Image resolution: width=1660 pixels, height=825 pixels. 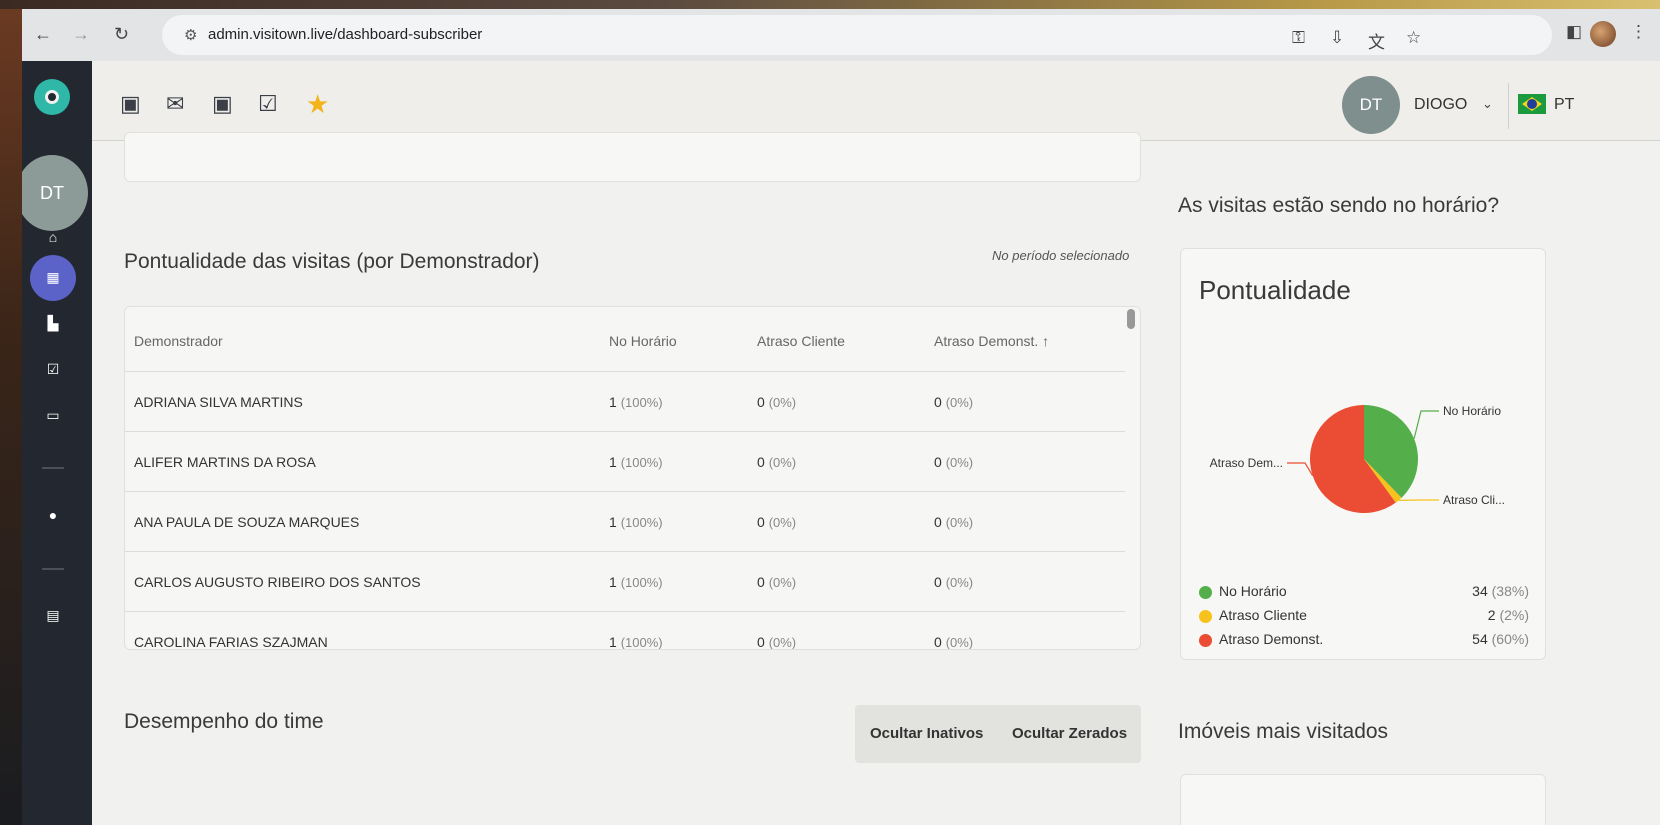 What do you see at coordinates (1440, 105) in the screenshot?
I see `user-name: DIOGO` at bounding box center [1440, 105].